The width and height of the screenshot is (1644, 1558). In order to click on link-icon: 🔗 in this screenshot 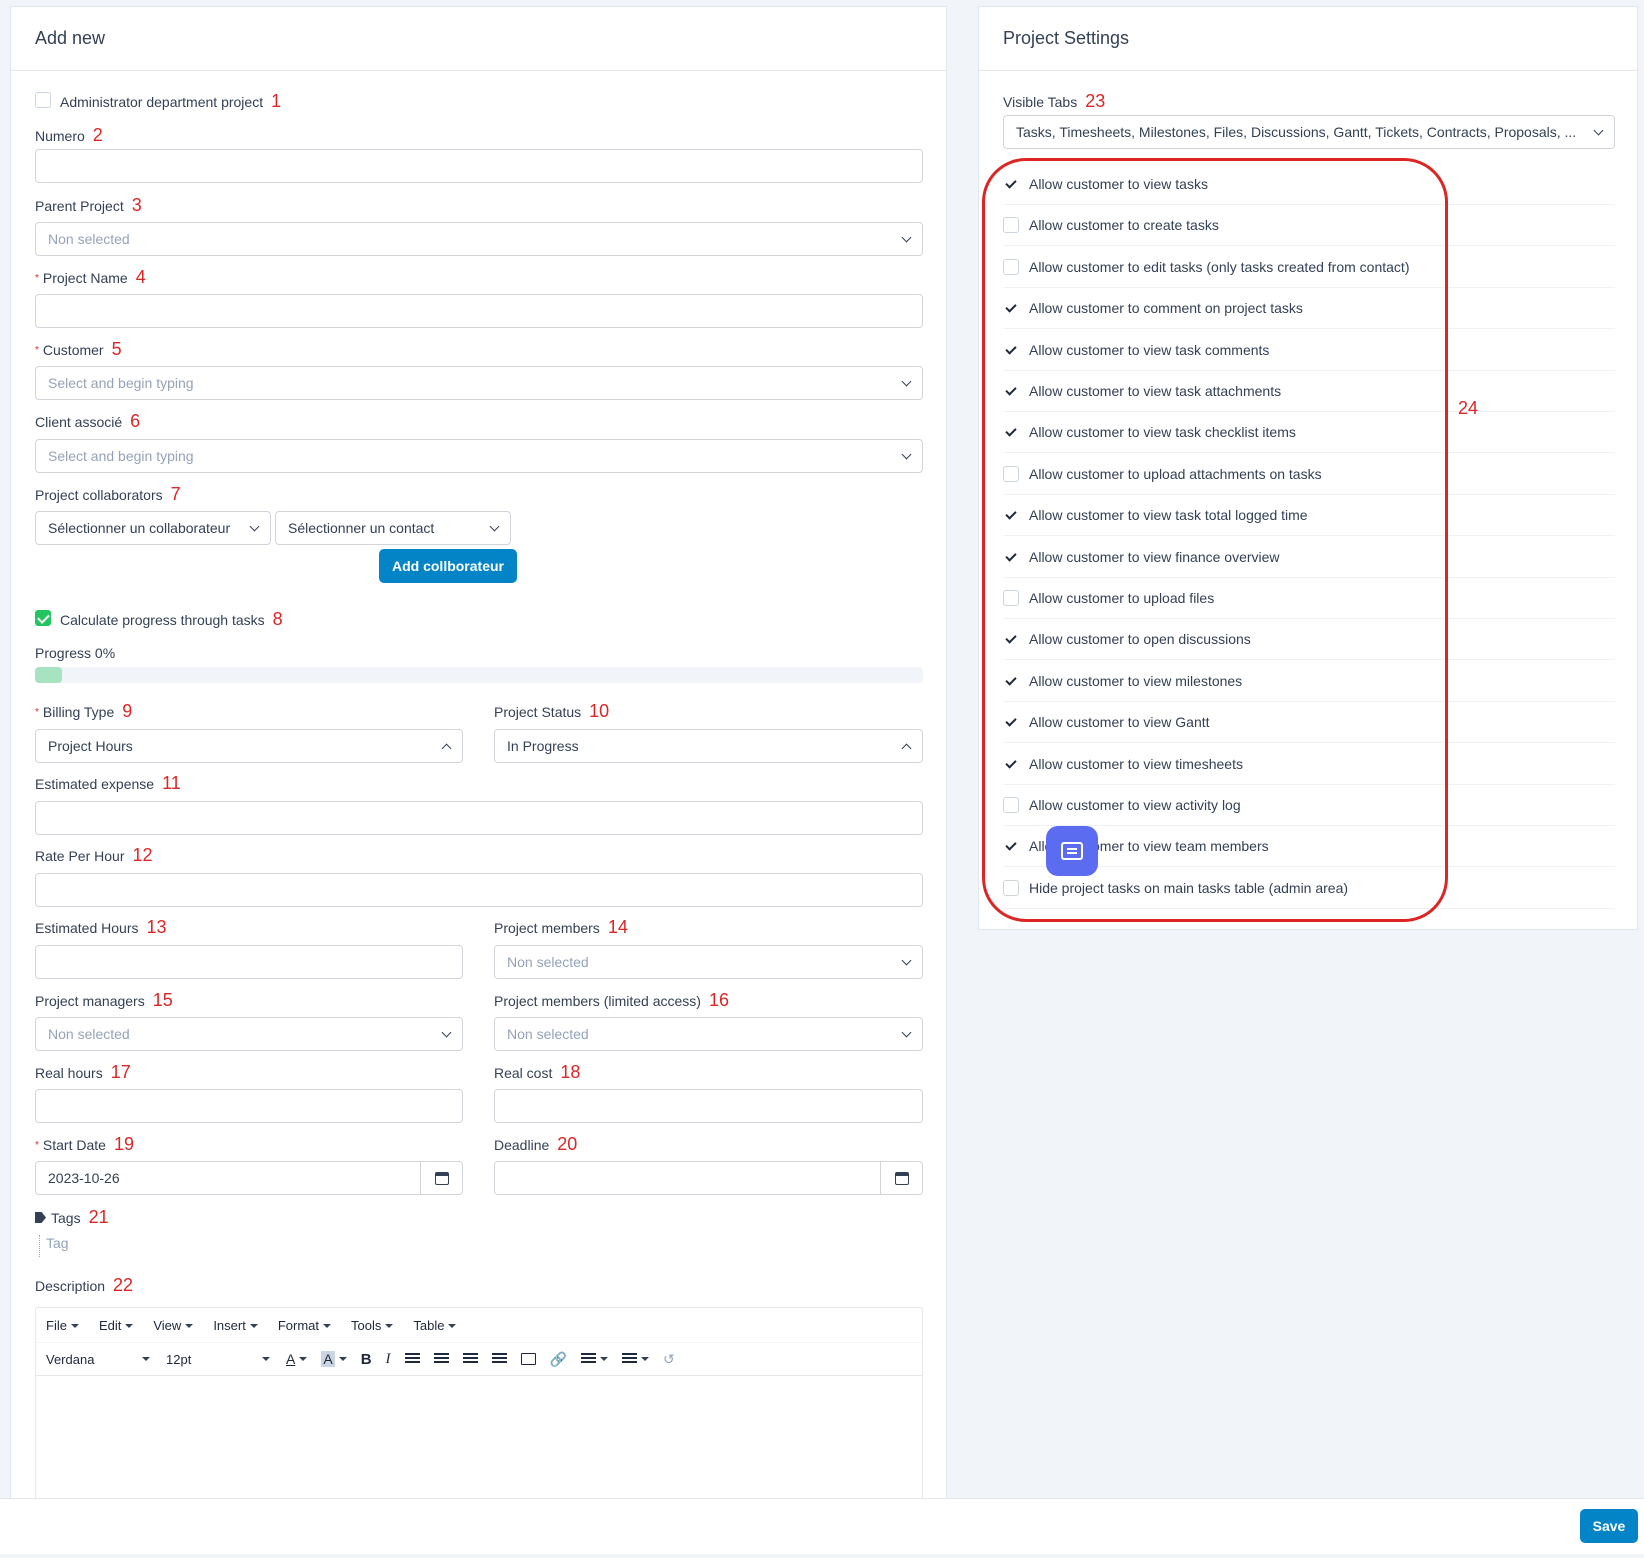, I will do `click(558, 1359)`.